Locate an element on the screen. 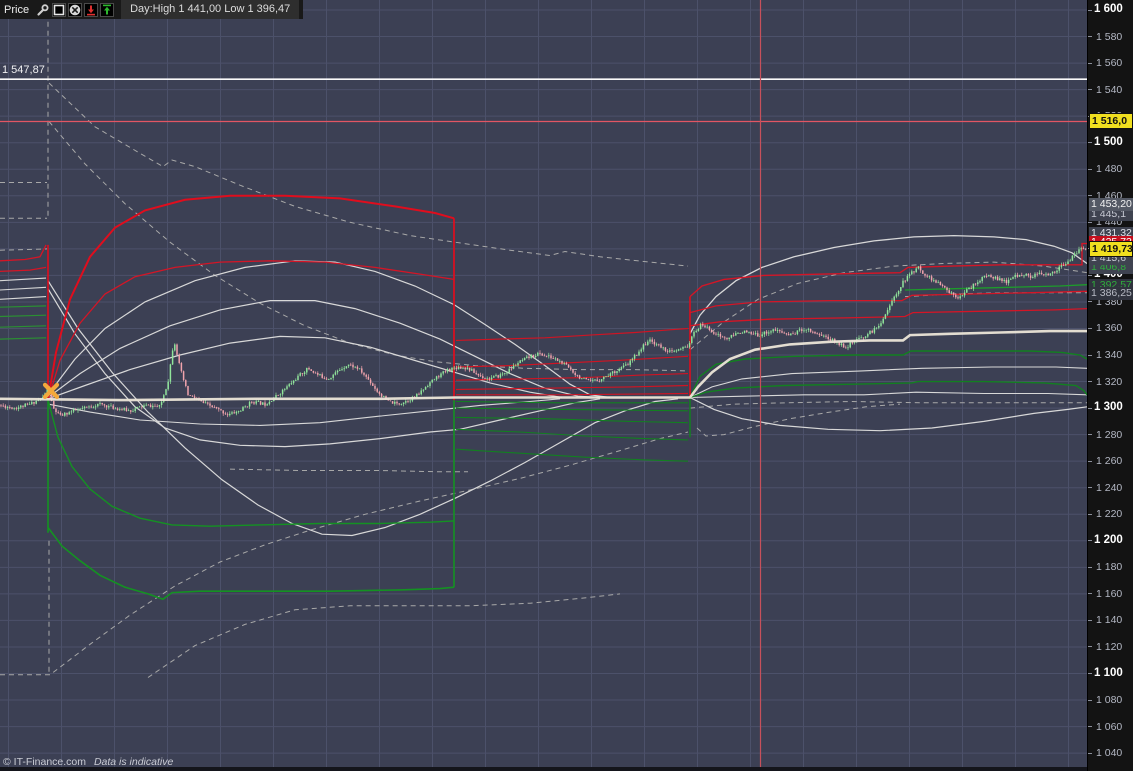 The image size is (1133, 771). price-value-chip: 1 453,20 is located at coordinates (1111, 205).